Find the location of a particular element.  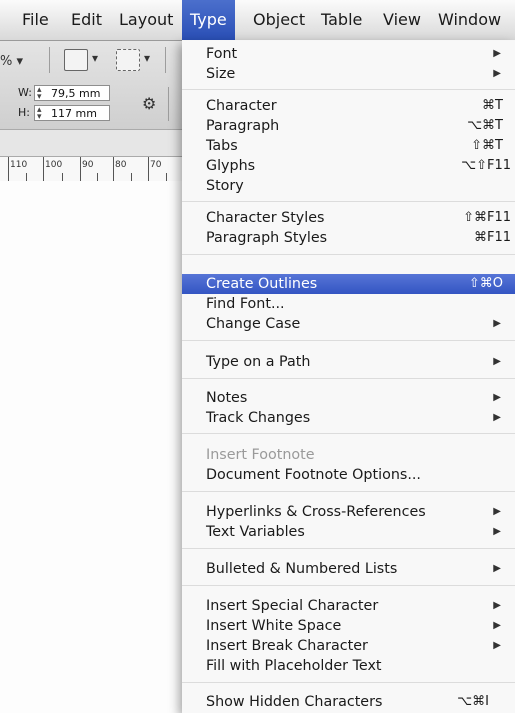

frame-fitting-icon is located at coordinates (128, 60).